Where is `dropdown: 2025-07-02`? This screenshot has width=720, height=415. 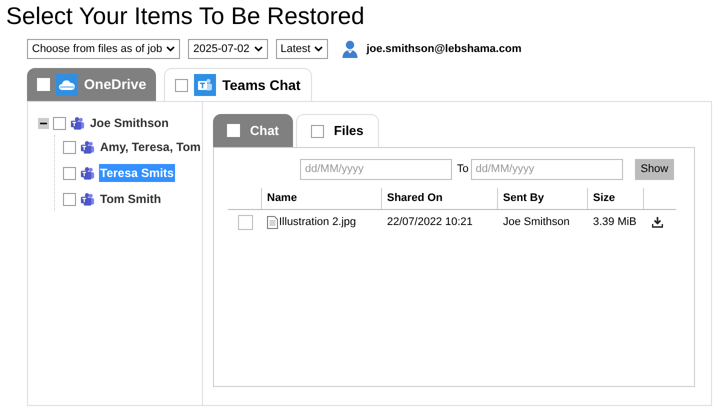 dropdown: 2025-07-02 is located at coordinates (228, 49).